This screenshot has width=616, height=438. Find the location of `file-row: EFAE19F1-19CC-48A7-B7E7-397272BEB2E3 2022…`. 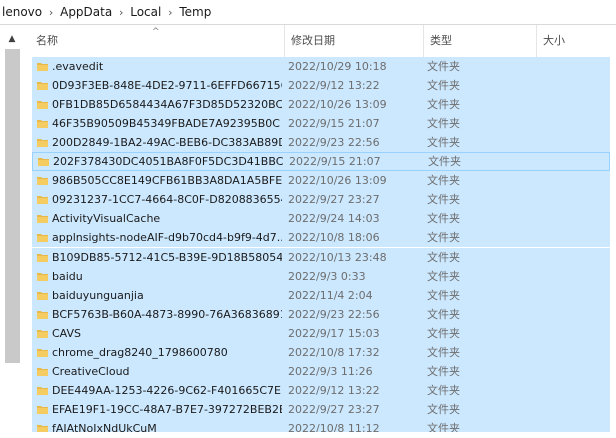

file-row: EFAE19F1-19CC-48A7-B7E7-397272BEB2E3 2022… is located at coordinates (321, 409).